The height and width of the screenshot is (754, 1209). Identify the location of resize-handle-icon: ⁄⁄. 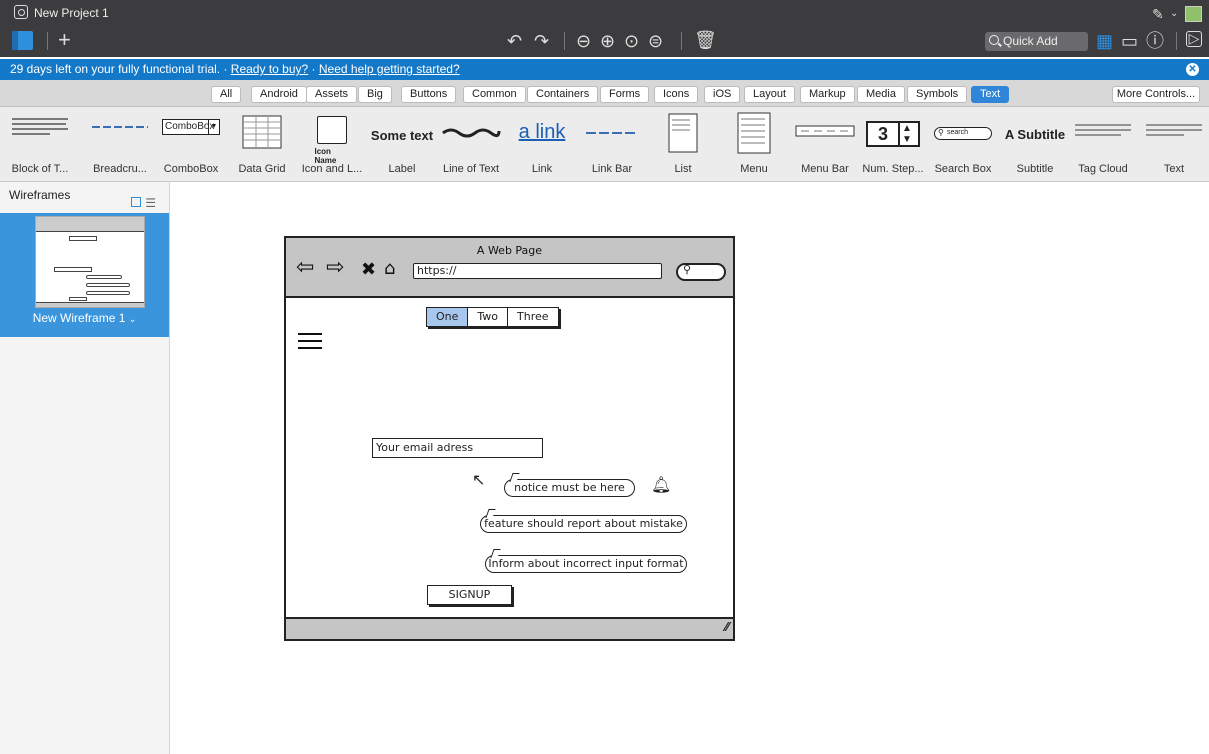
(726, 627).